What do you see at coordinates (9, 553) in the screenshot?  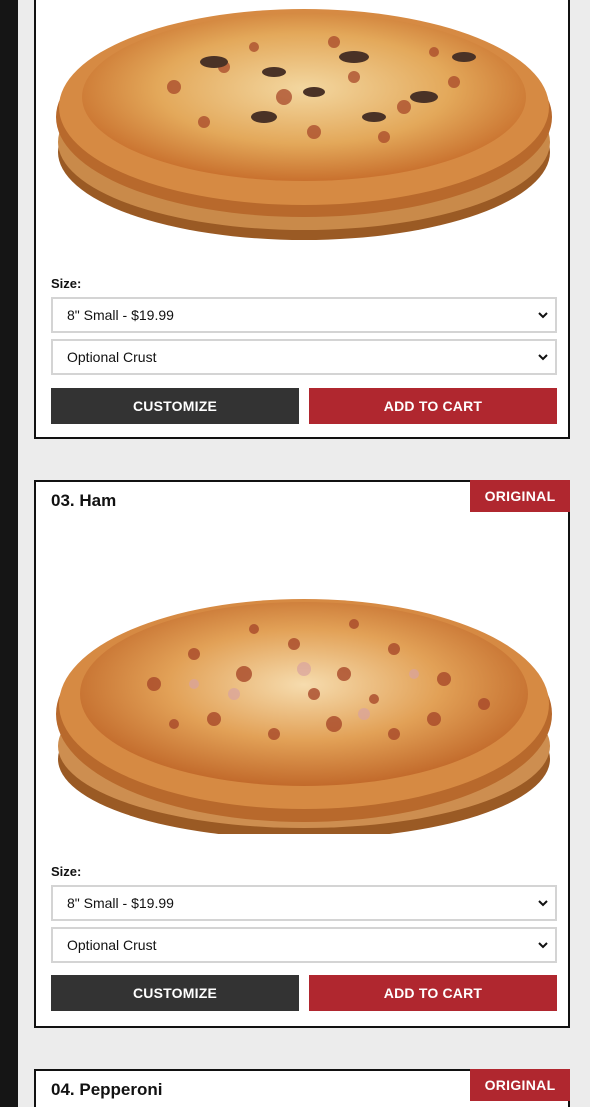 I see `left-sidebar-strip` at bounding box center [9, 553].